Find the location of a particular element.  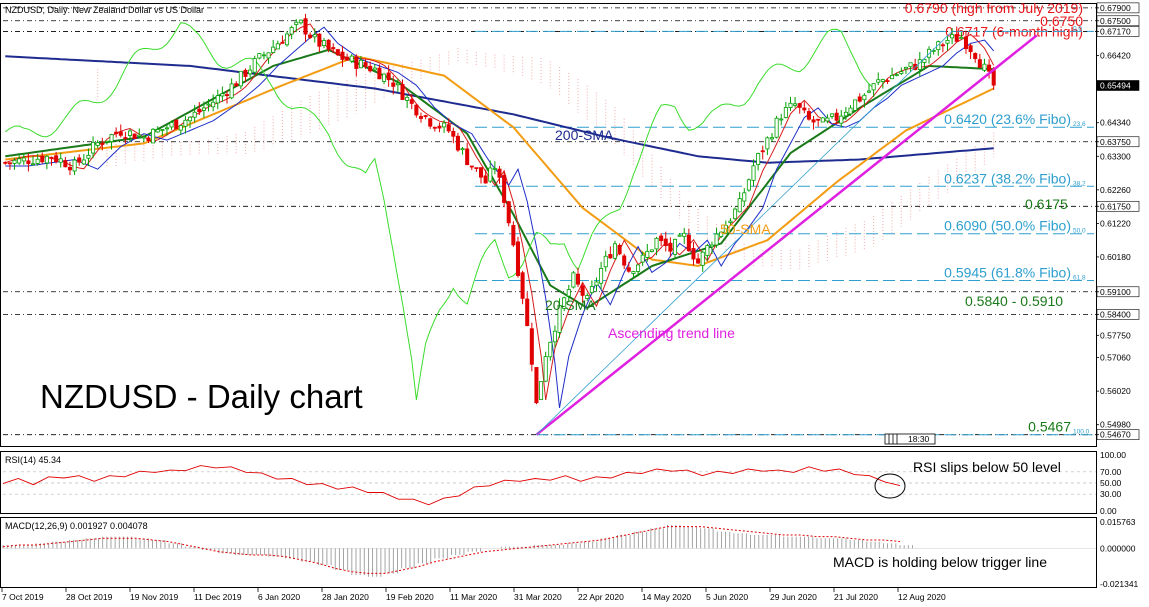

level-6175-label: 0.6175 is located at coordinates (1046, 204).